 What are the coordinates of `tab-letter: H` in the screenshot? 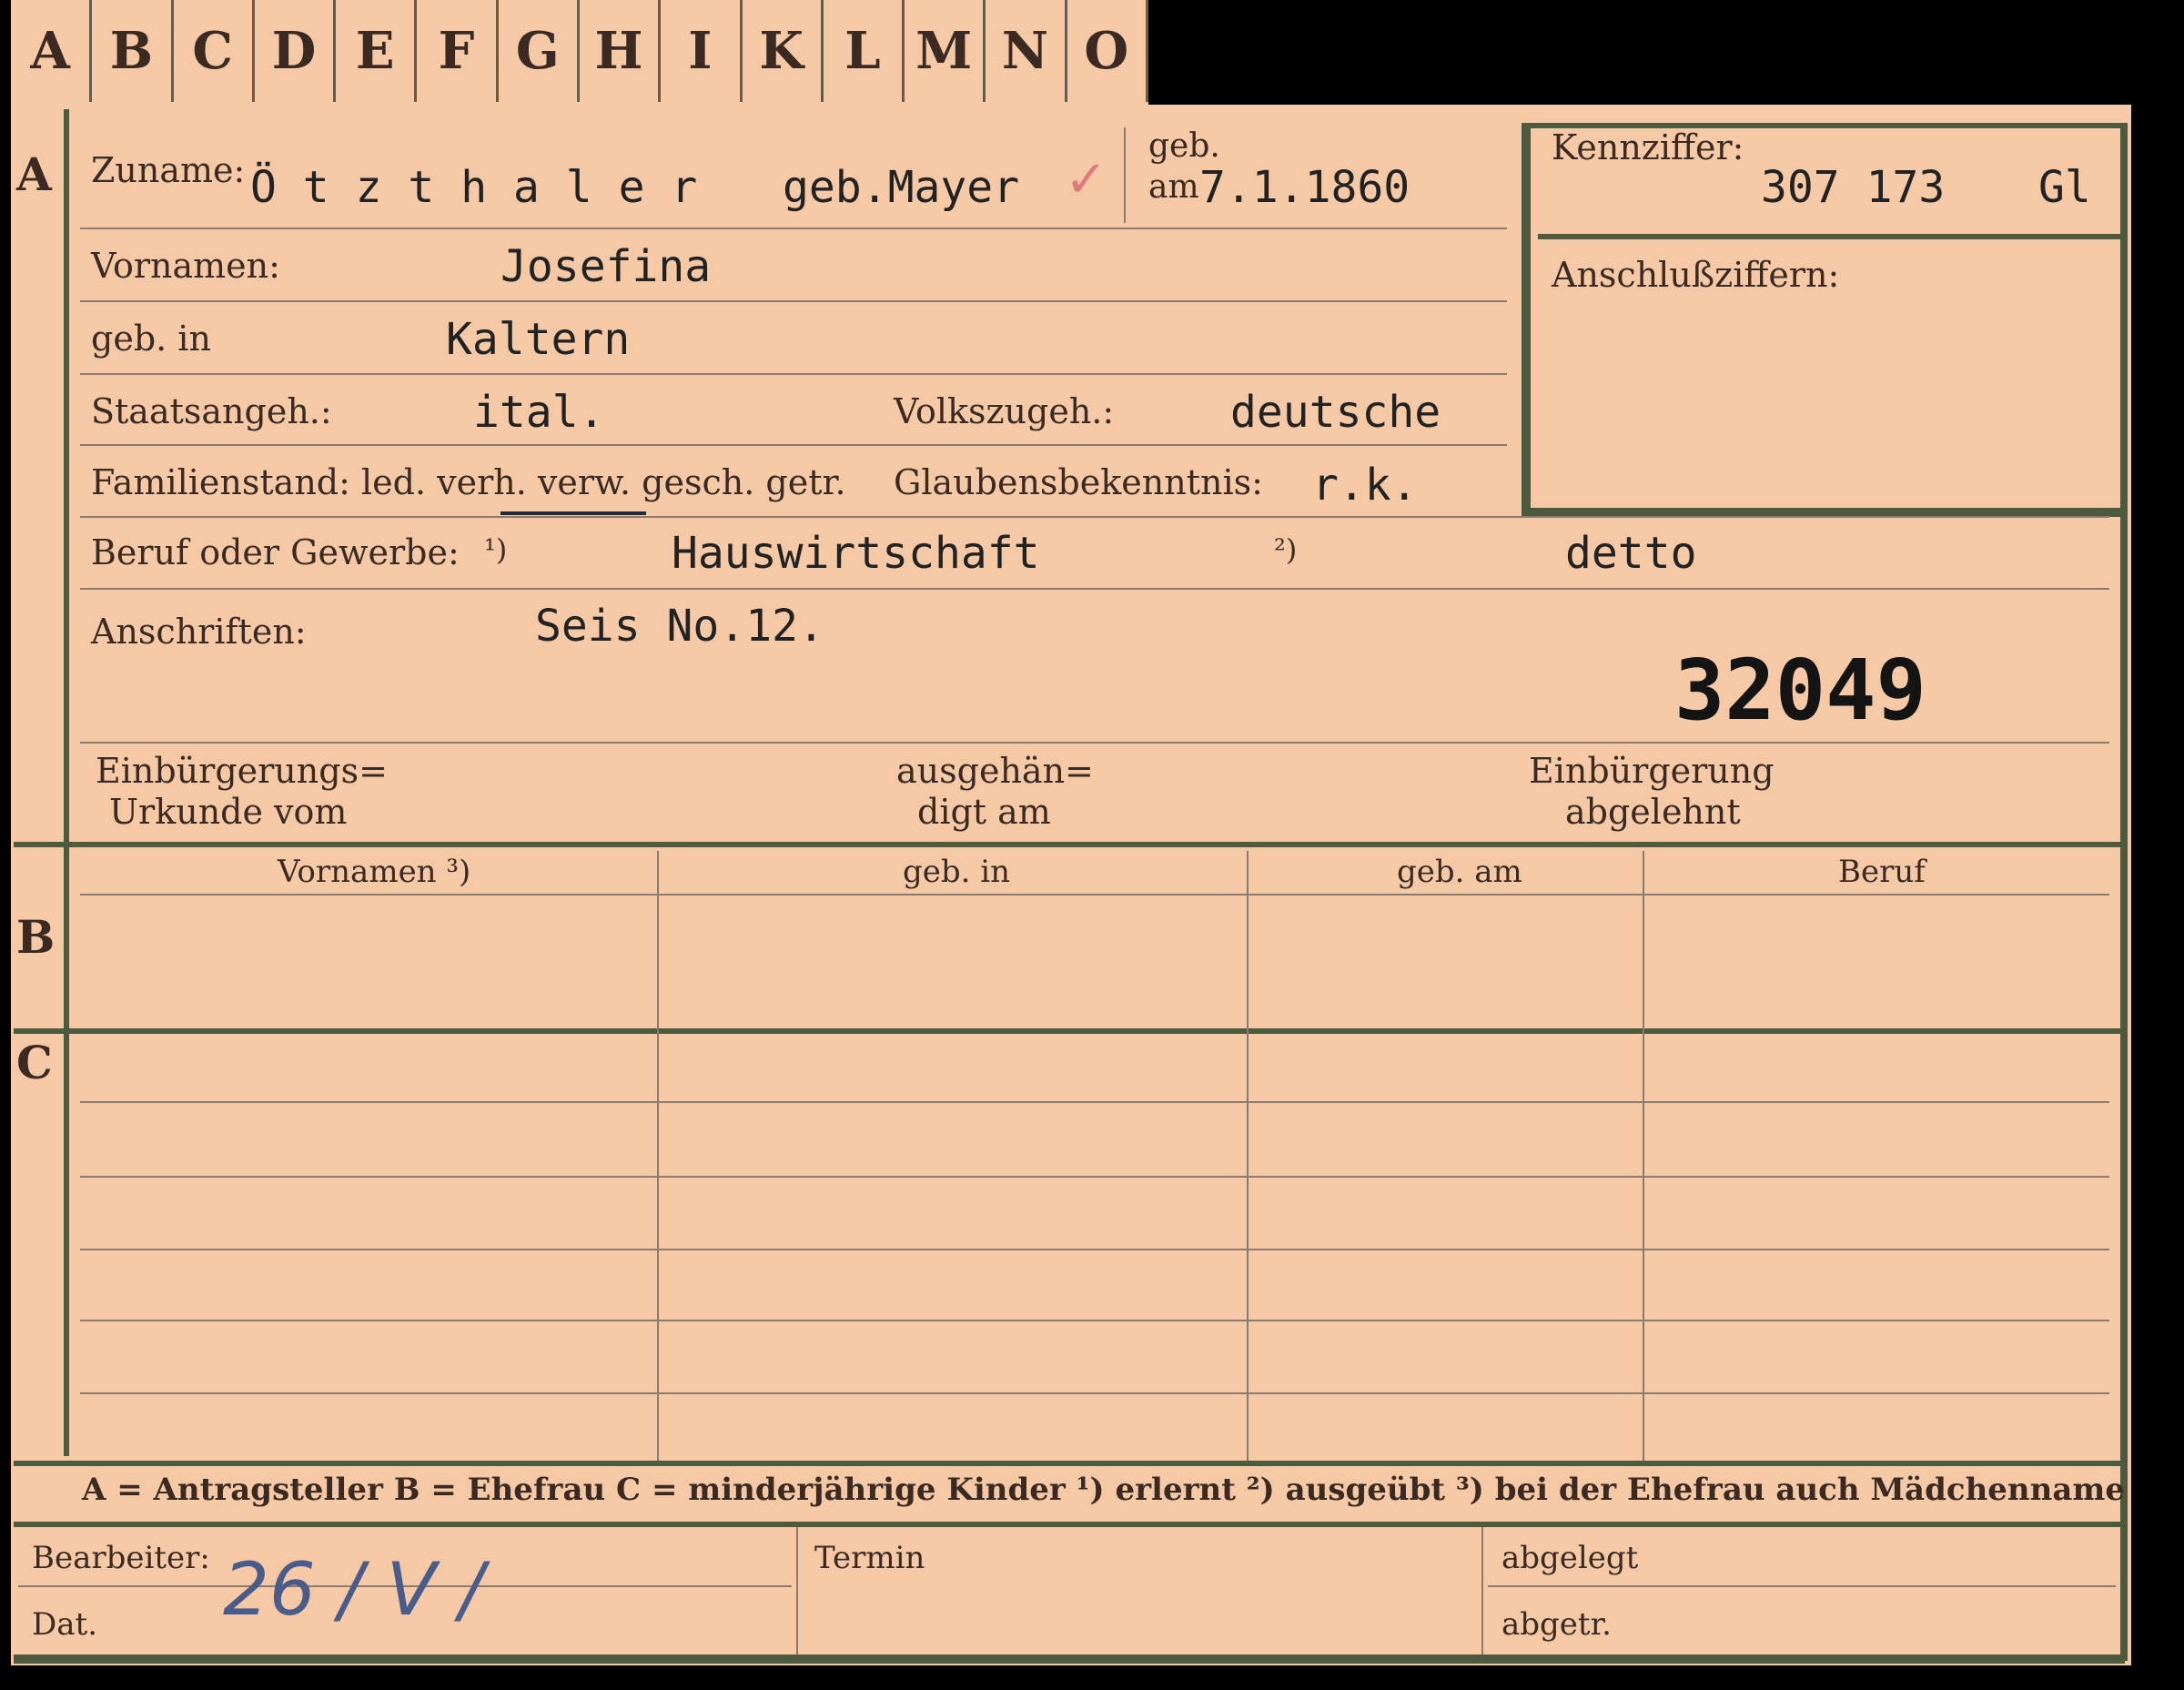 It's located at (621, 51).